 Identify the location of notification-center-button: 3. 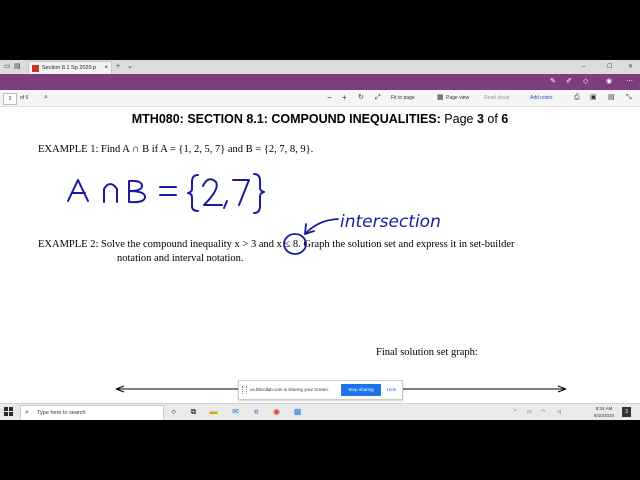
(626, 412).